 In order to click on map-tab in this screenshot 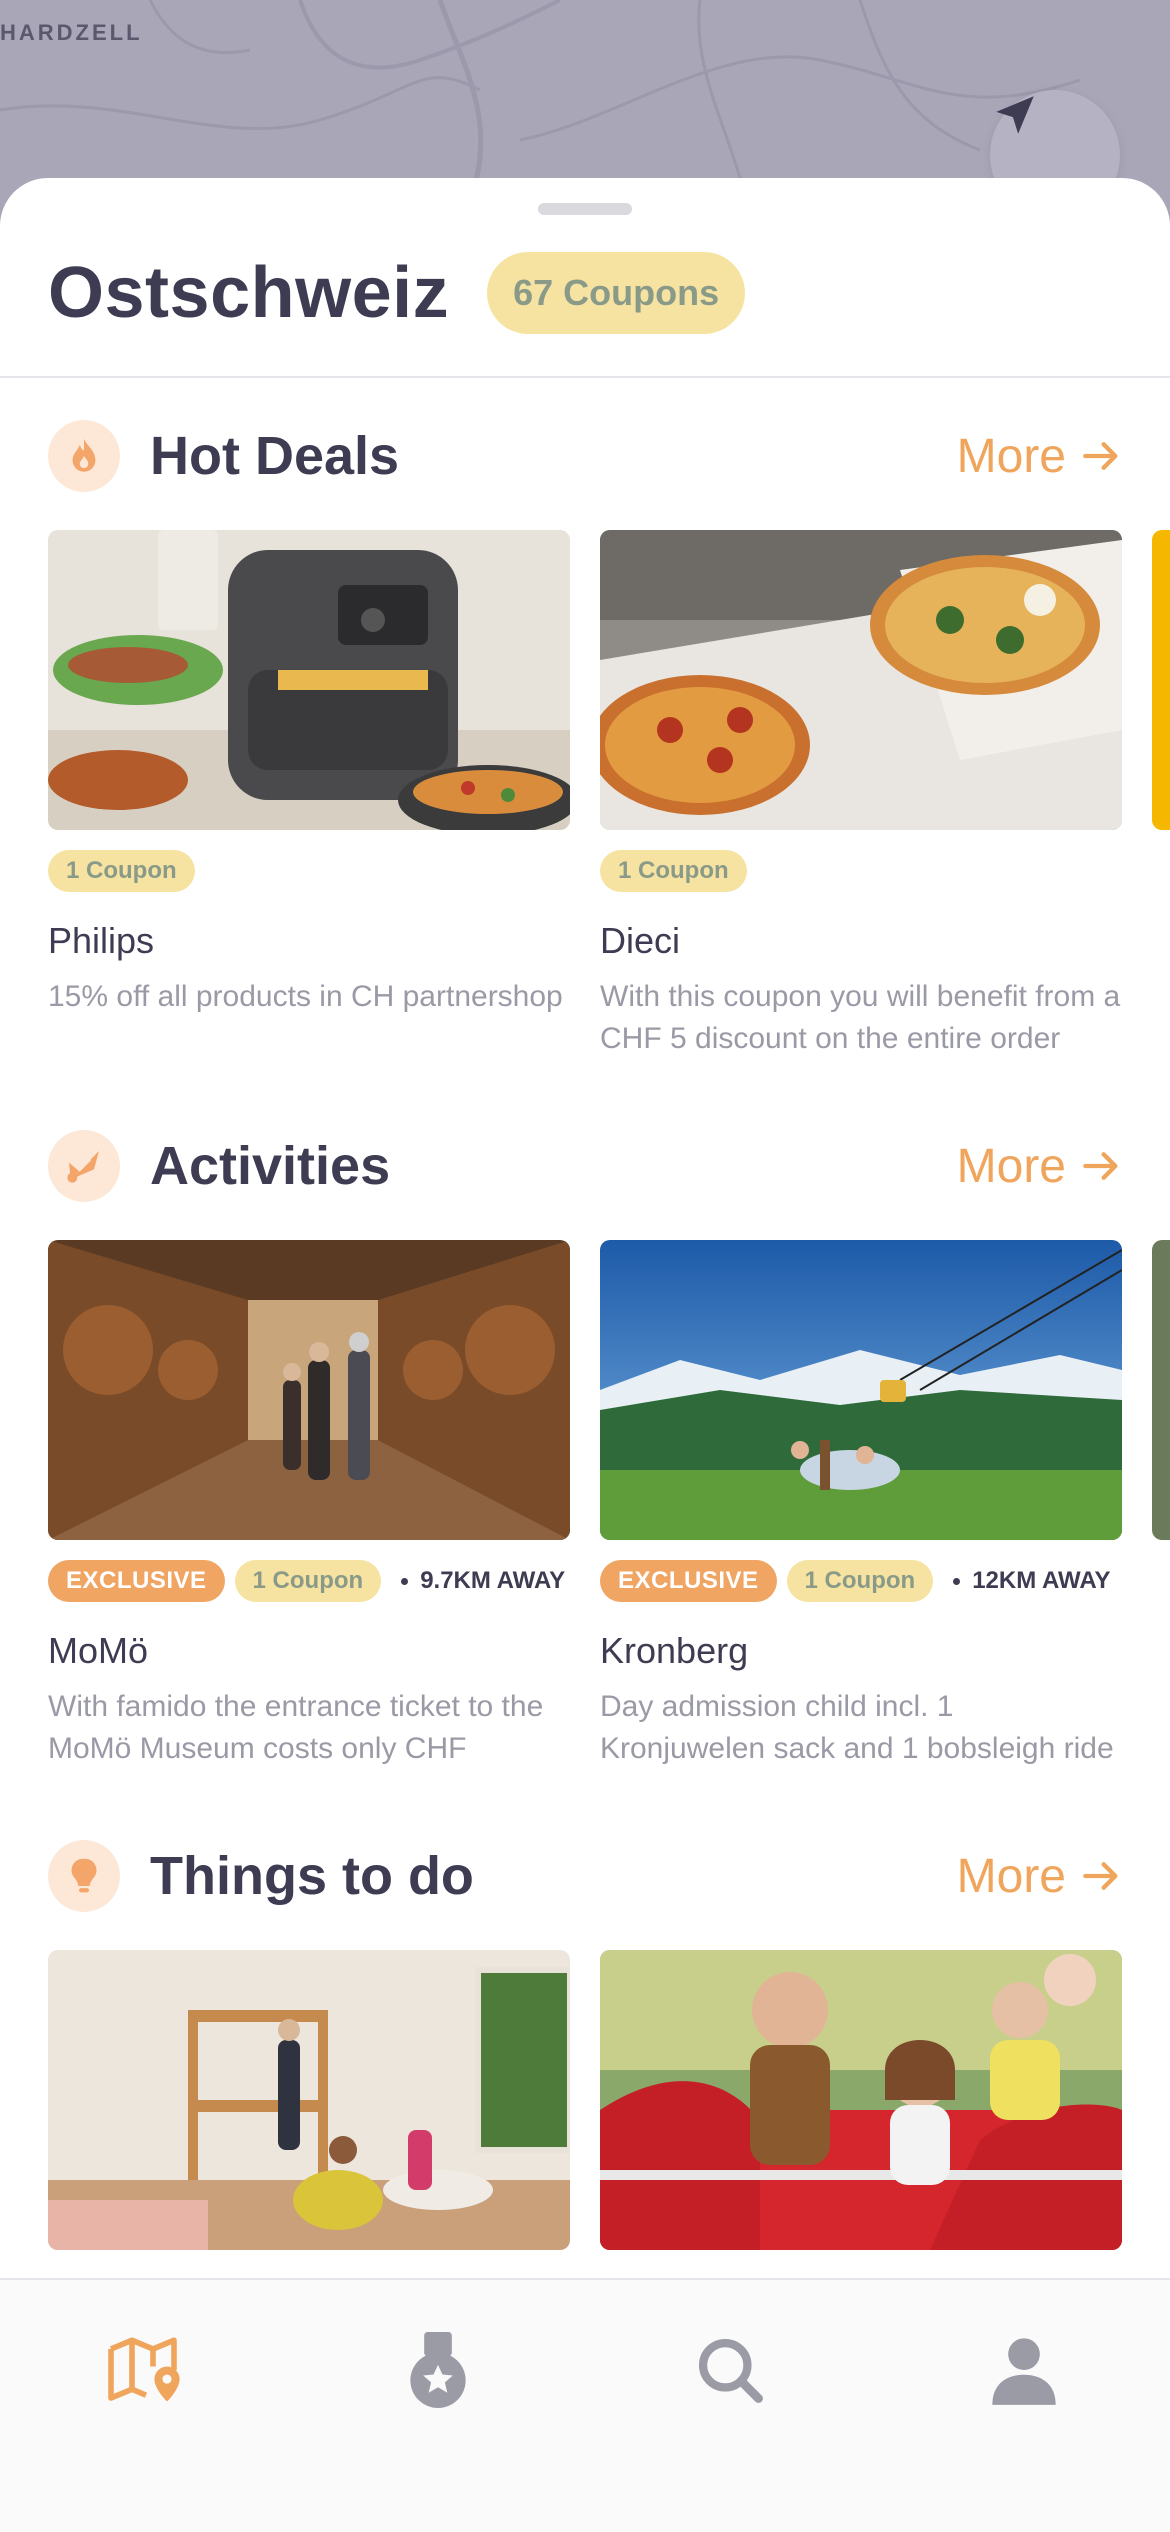, I will do `click(146, 2370)`.